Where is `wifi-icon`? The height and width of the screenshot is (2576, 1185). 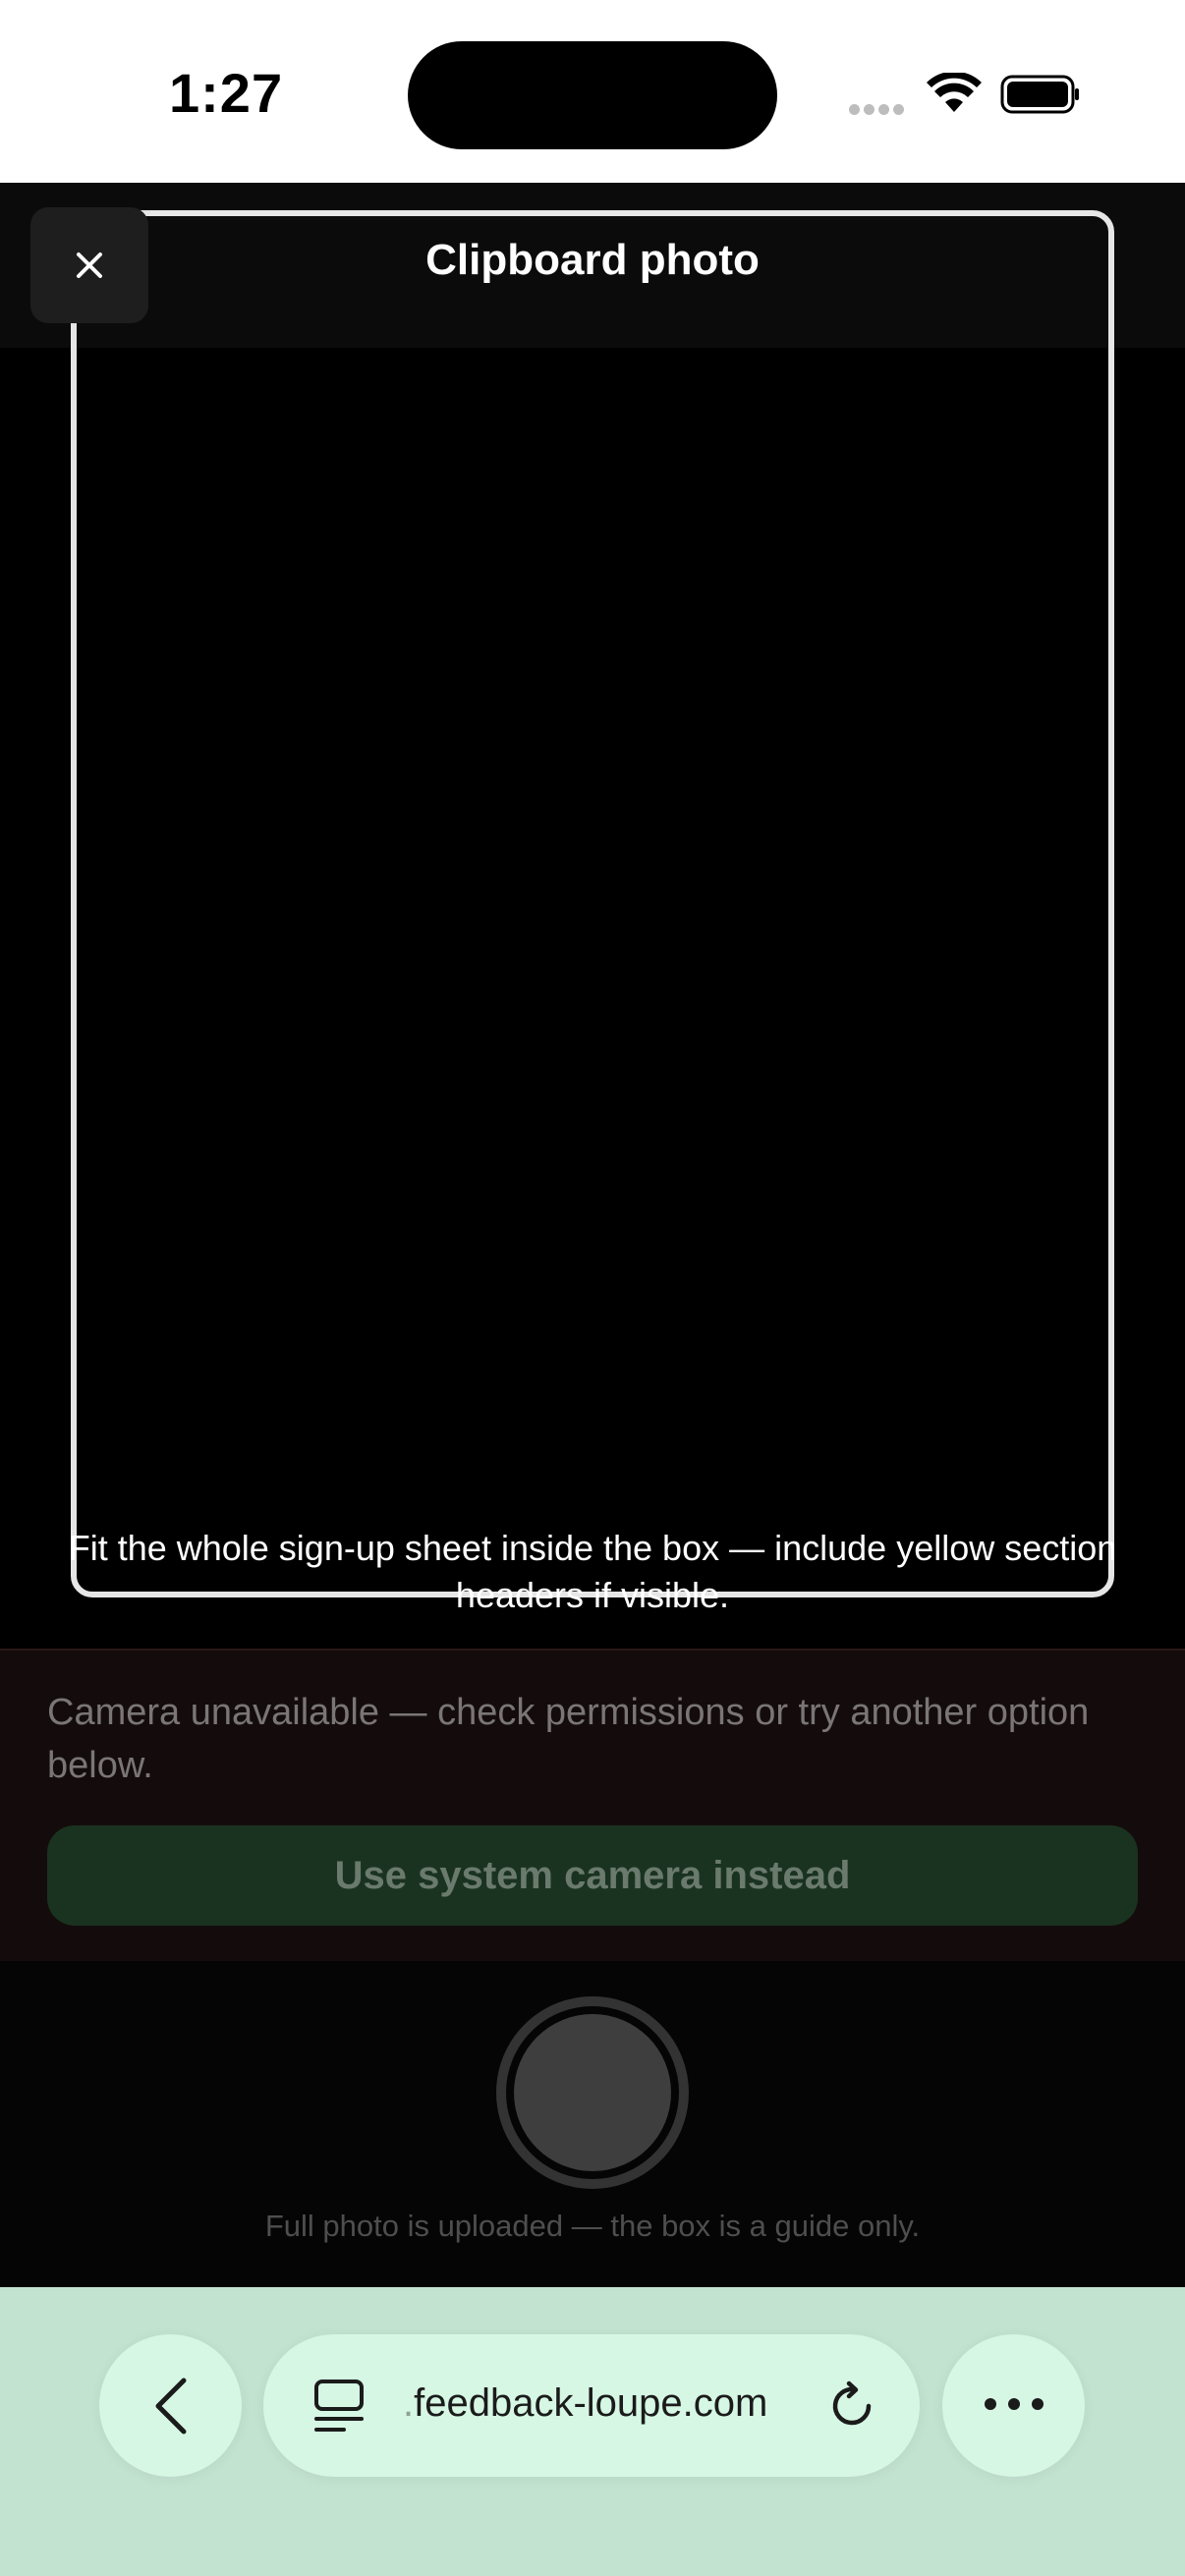 wifi-icon is located at coordinates (955, 92).